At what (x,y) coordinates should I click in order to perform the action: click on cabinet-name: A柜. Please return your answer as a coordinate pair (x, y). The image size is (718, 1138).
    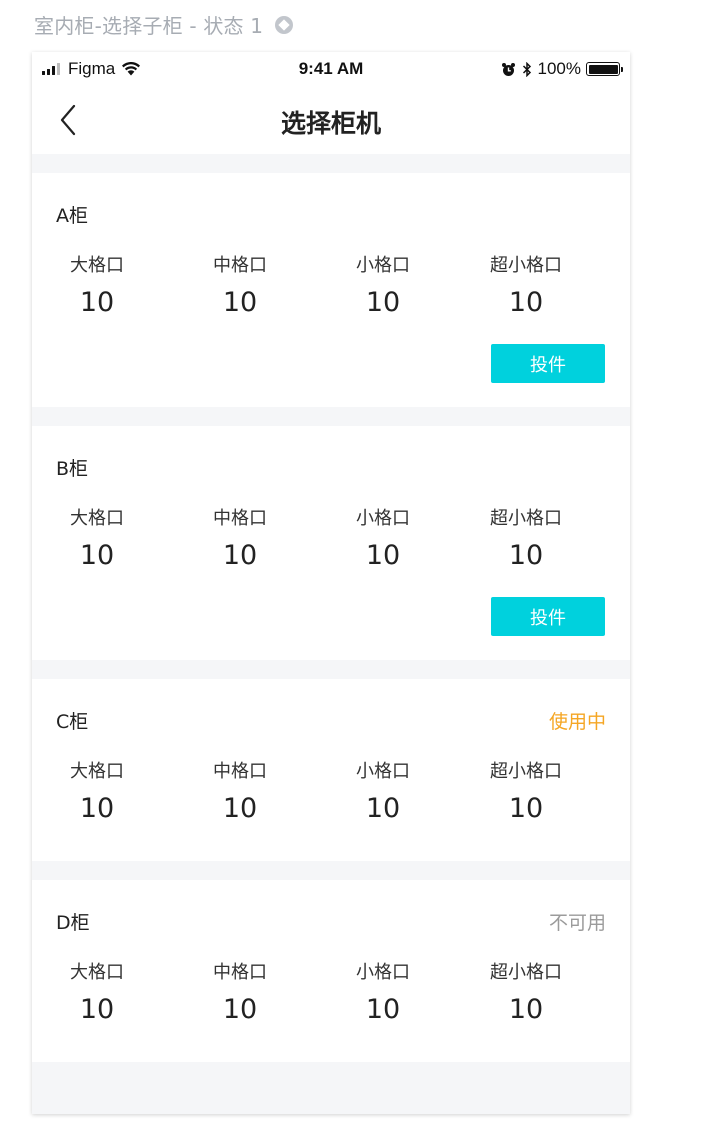
    Looking at the image, I should click on (72, 216).